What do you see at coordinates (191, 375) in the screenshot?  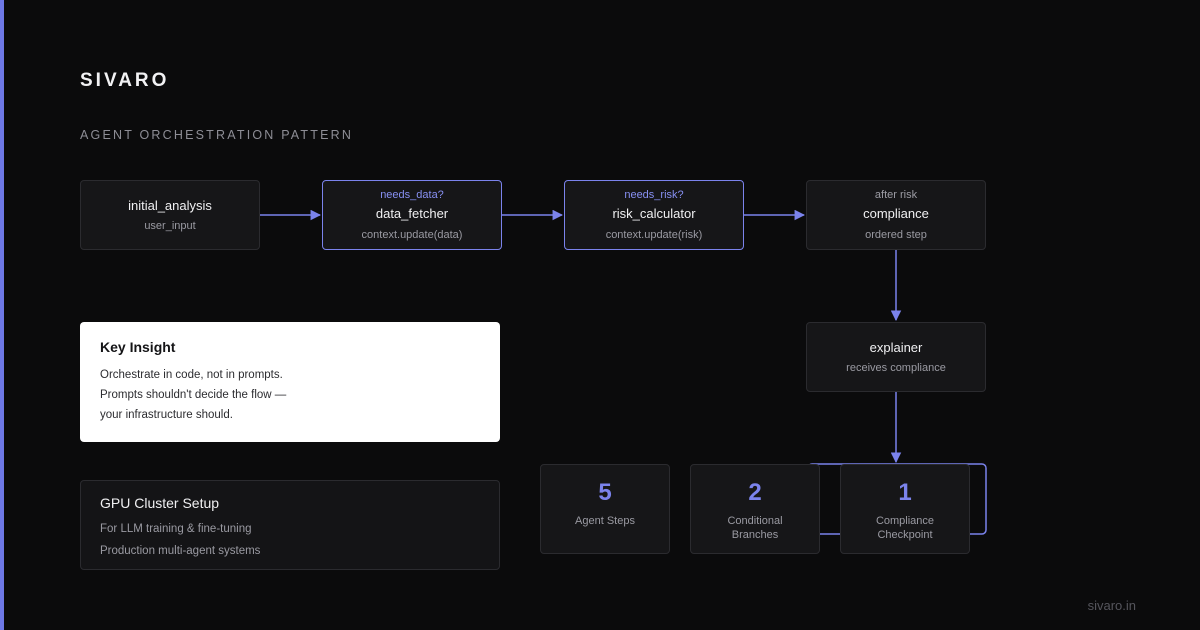 I see `key-insight-line: Orchestrate in code, not in prompts.` at bounding box center [191, 375].